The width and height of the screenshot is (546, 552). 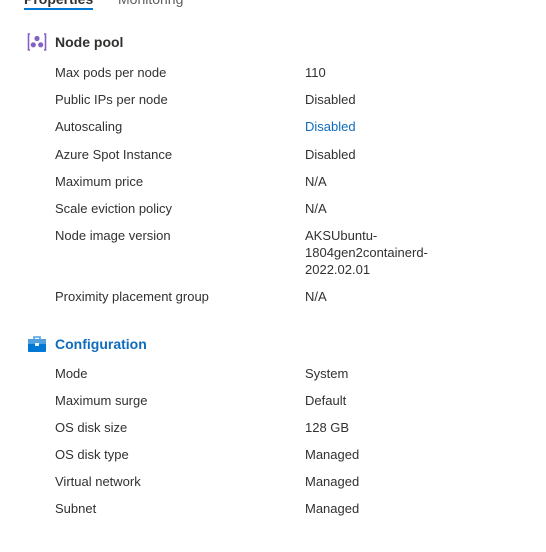 What do you see at coordinates (91, 427) in the screenshot?
I see `row-label: OS disk size` at bounding box center [91, 427].